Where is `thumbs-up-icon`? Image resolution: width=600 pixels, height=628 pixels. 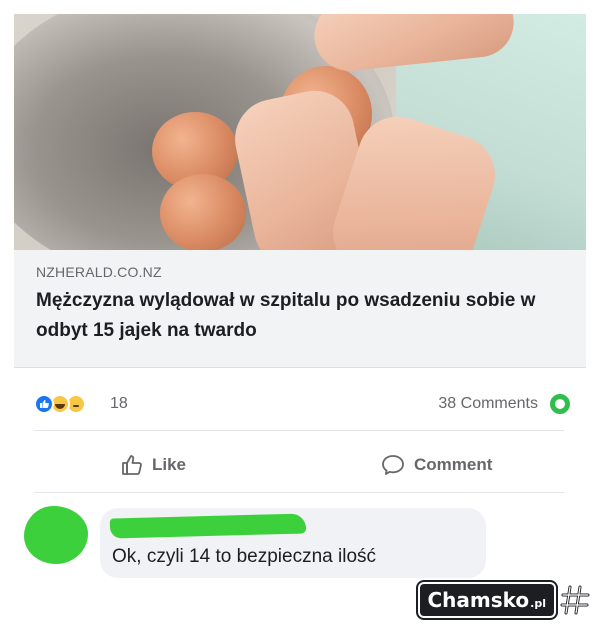
thumbs-up-icon is located at coordinates (132, 465).